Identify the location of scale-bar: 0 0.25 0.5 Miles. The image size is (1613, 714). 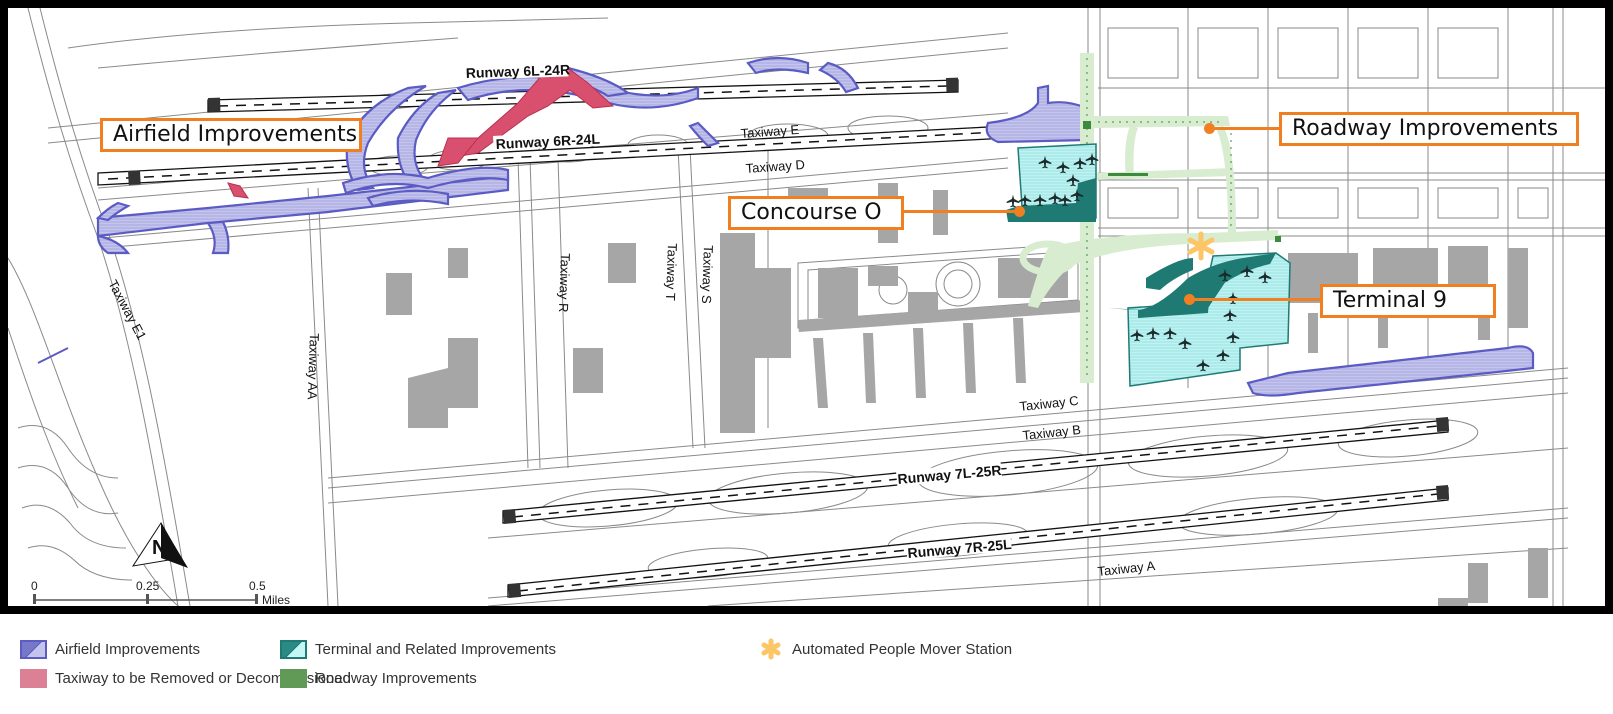
(160, 592).